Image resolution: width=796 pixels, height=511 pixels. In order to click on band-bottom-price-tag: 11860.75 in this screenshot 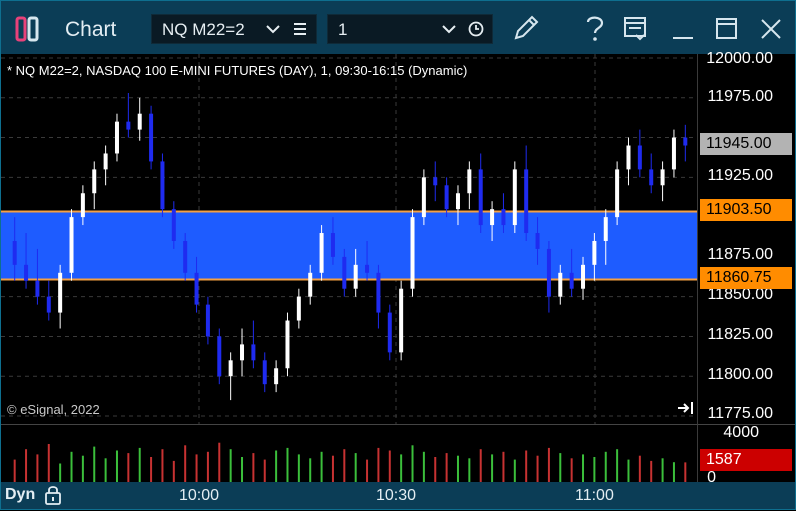, I will do `click(746, 278)`.